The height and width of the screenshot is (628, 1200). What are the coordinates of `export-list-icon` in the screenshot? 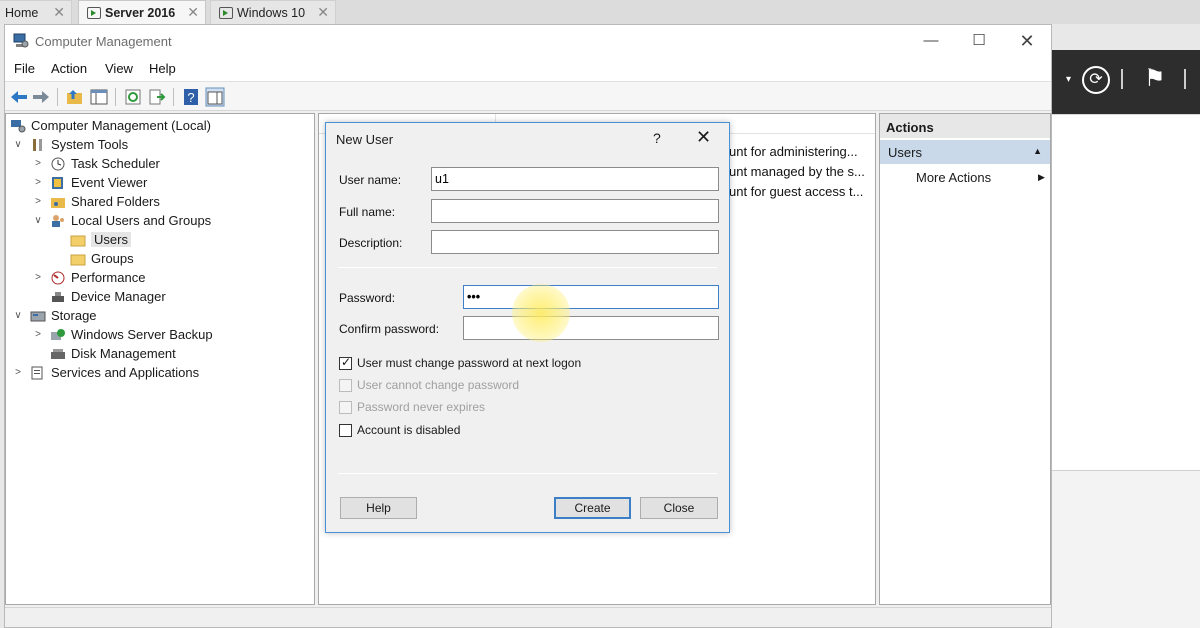 It's located at (157, 97).